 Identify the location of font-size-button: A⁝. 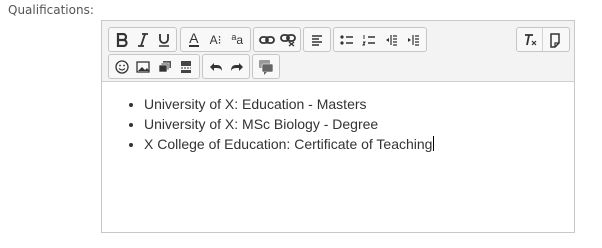
(216, 39).